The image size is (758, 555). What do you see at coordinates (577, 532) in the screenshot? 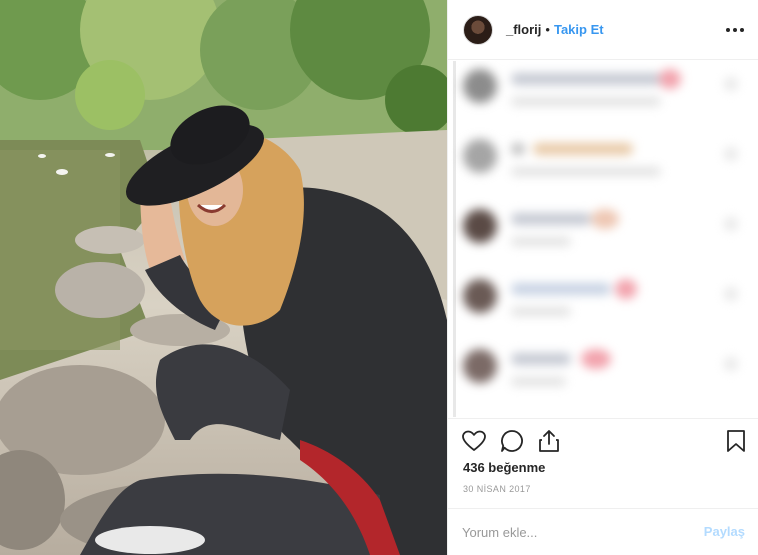
I see `comment-input` at bounding box center [577, 532].